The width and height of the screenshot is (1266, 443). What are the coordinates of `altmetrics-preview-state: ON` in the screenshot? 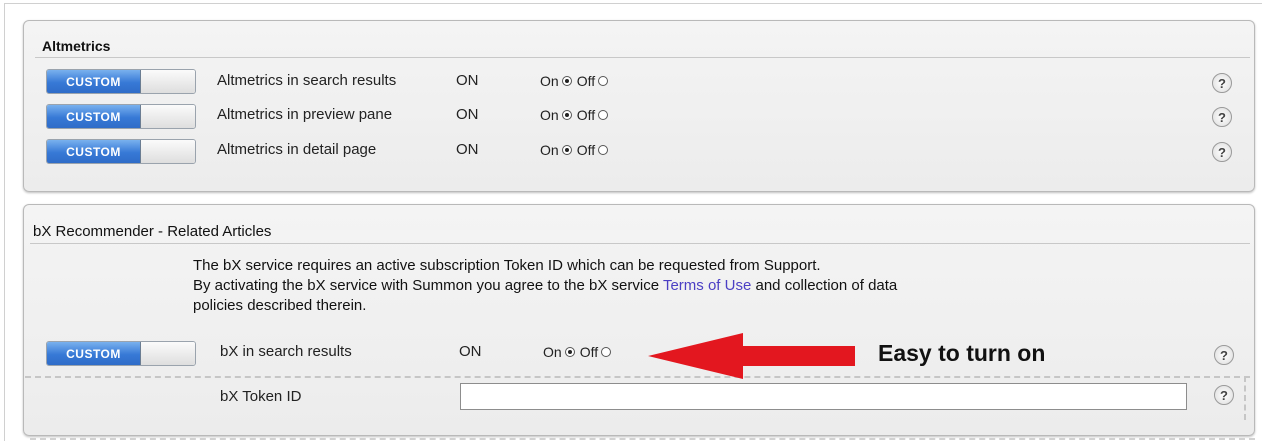 It's located at (467, 114).